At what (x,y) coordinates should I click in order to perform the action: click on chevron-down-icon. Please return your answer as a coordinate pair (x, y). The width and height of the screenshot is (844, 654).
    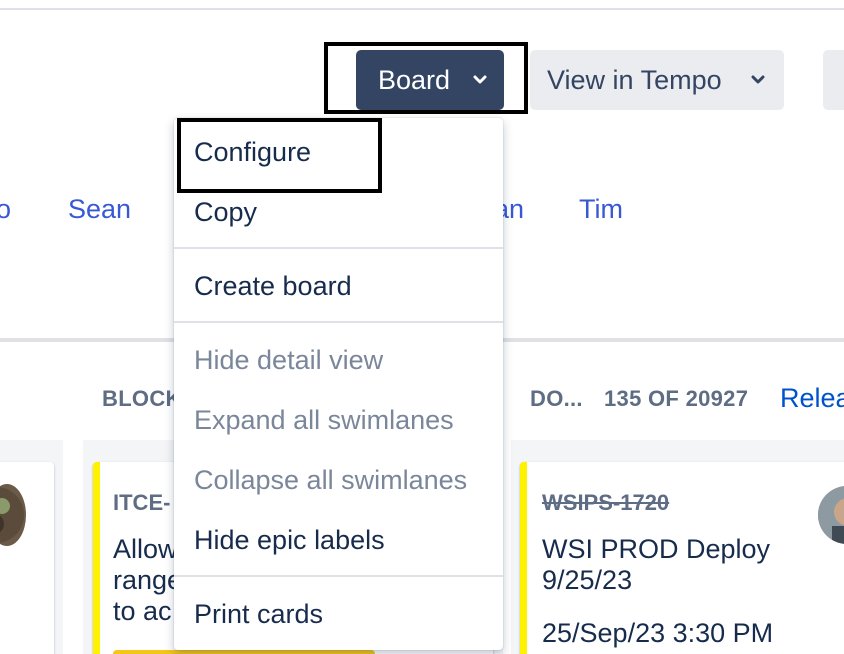
    Looking at the image, I should click on (758, 79).